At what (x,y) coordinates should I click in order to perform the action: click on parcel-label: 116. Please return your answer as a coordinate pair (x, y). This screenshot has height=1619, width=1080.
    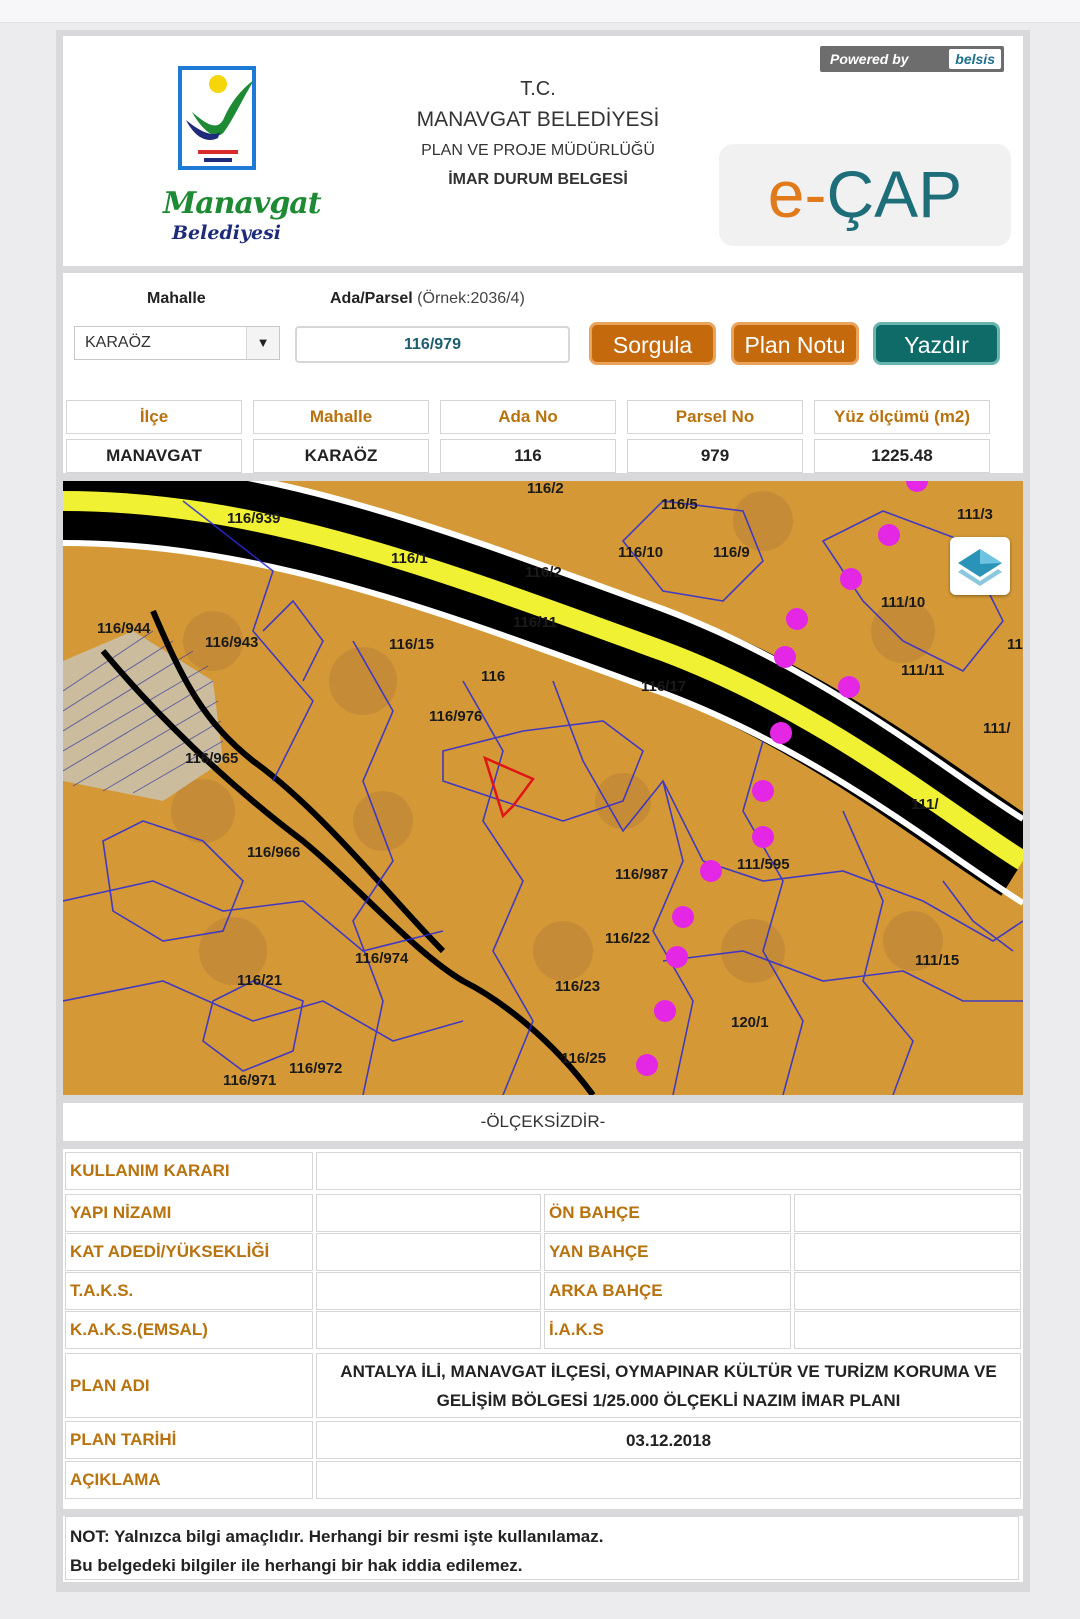
    Looking at the image, I should click on (493, 676).